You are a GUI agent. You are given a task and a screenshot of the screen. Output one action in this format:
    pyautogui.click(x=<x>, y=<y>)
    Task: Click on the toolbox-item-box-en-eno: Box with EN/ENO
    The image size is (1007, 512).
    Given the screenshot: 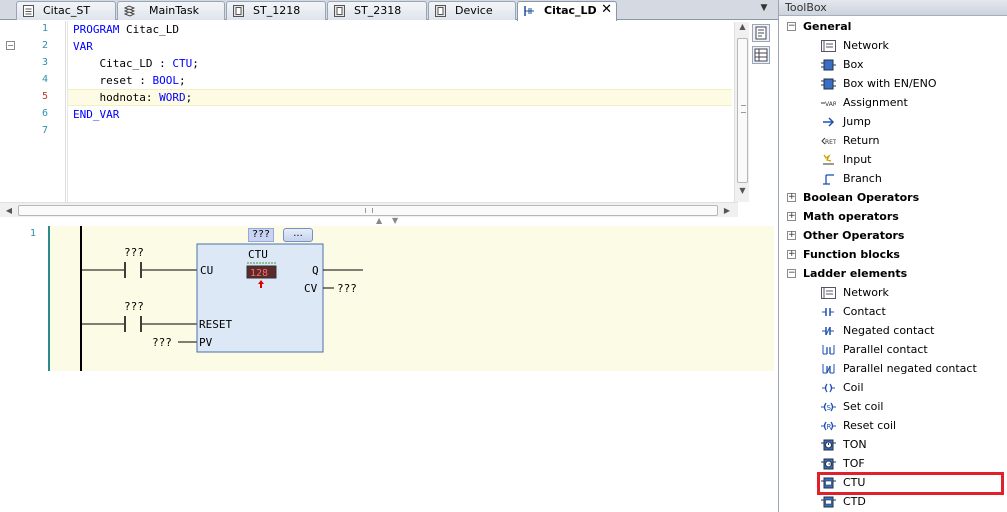 What is the action you would take?
    pyautogui.click(x=893, y=83)
    